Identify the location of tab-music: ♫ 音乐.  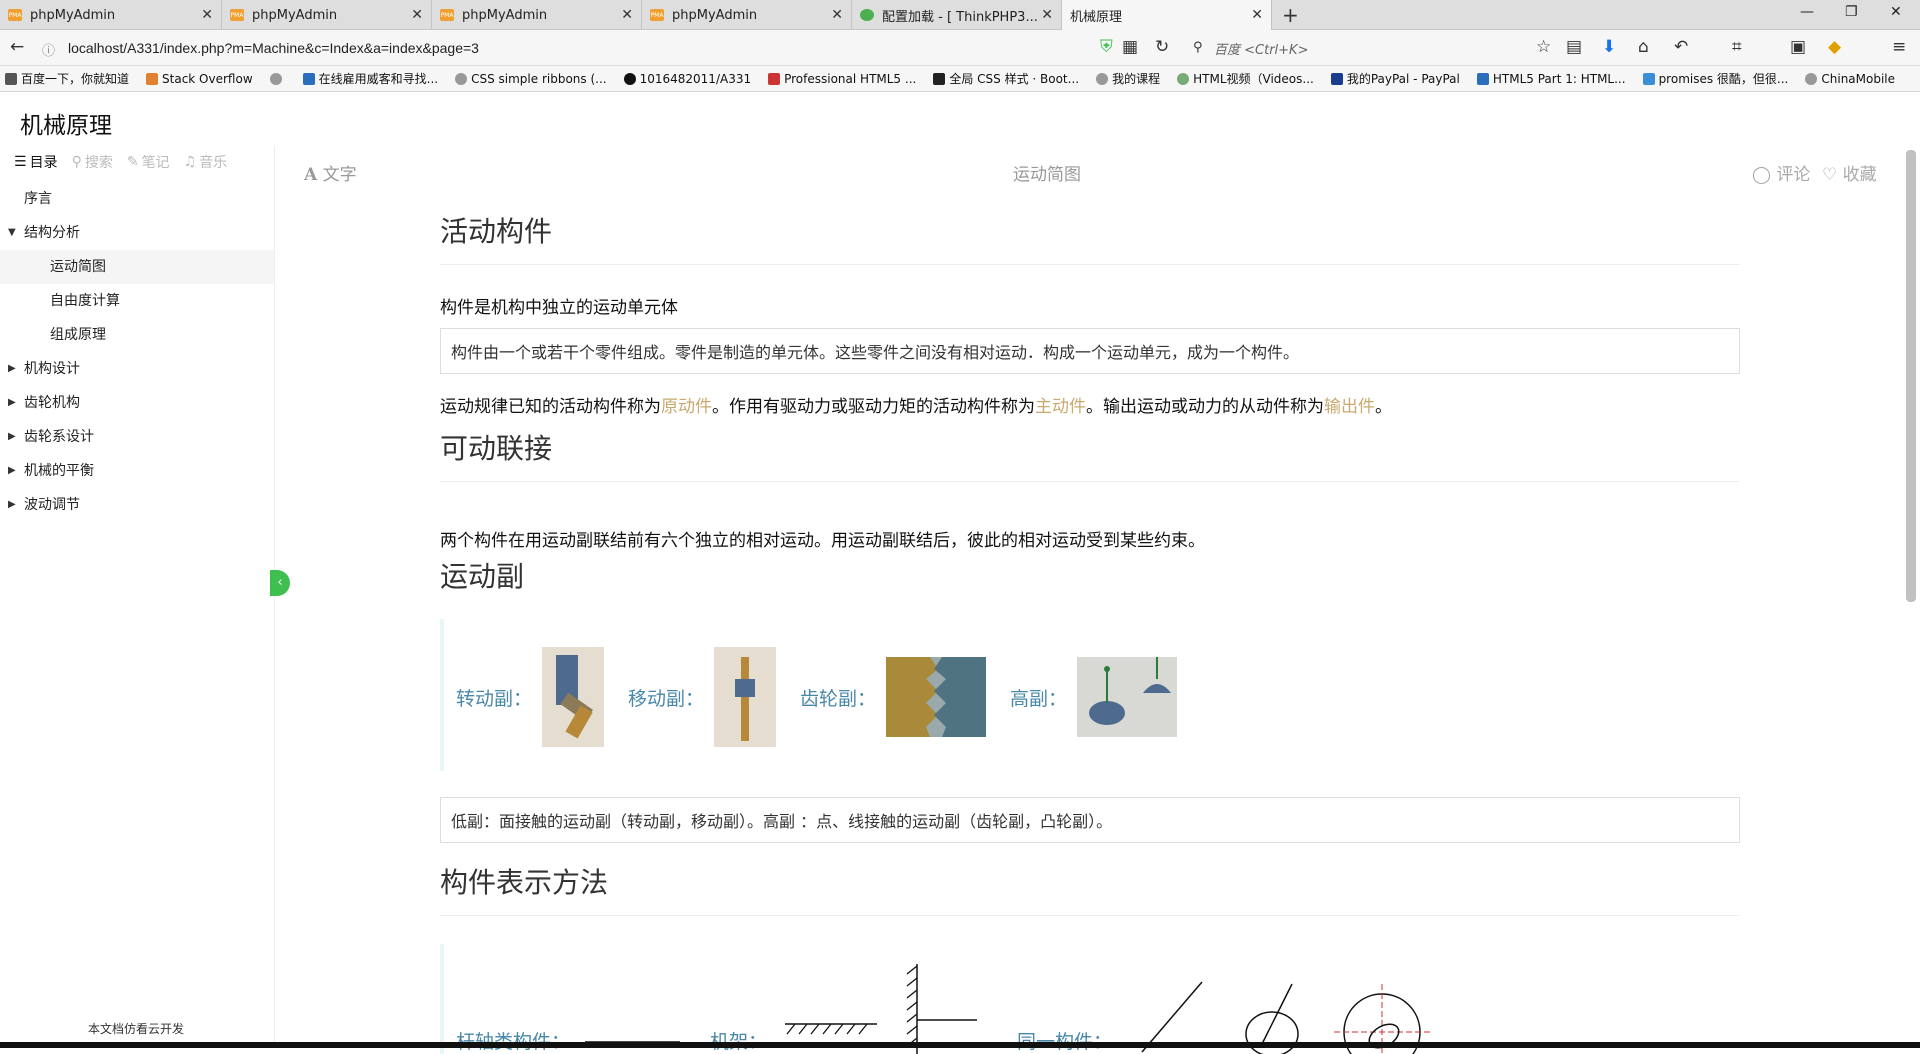
(206, 162).